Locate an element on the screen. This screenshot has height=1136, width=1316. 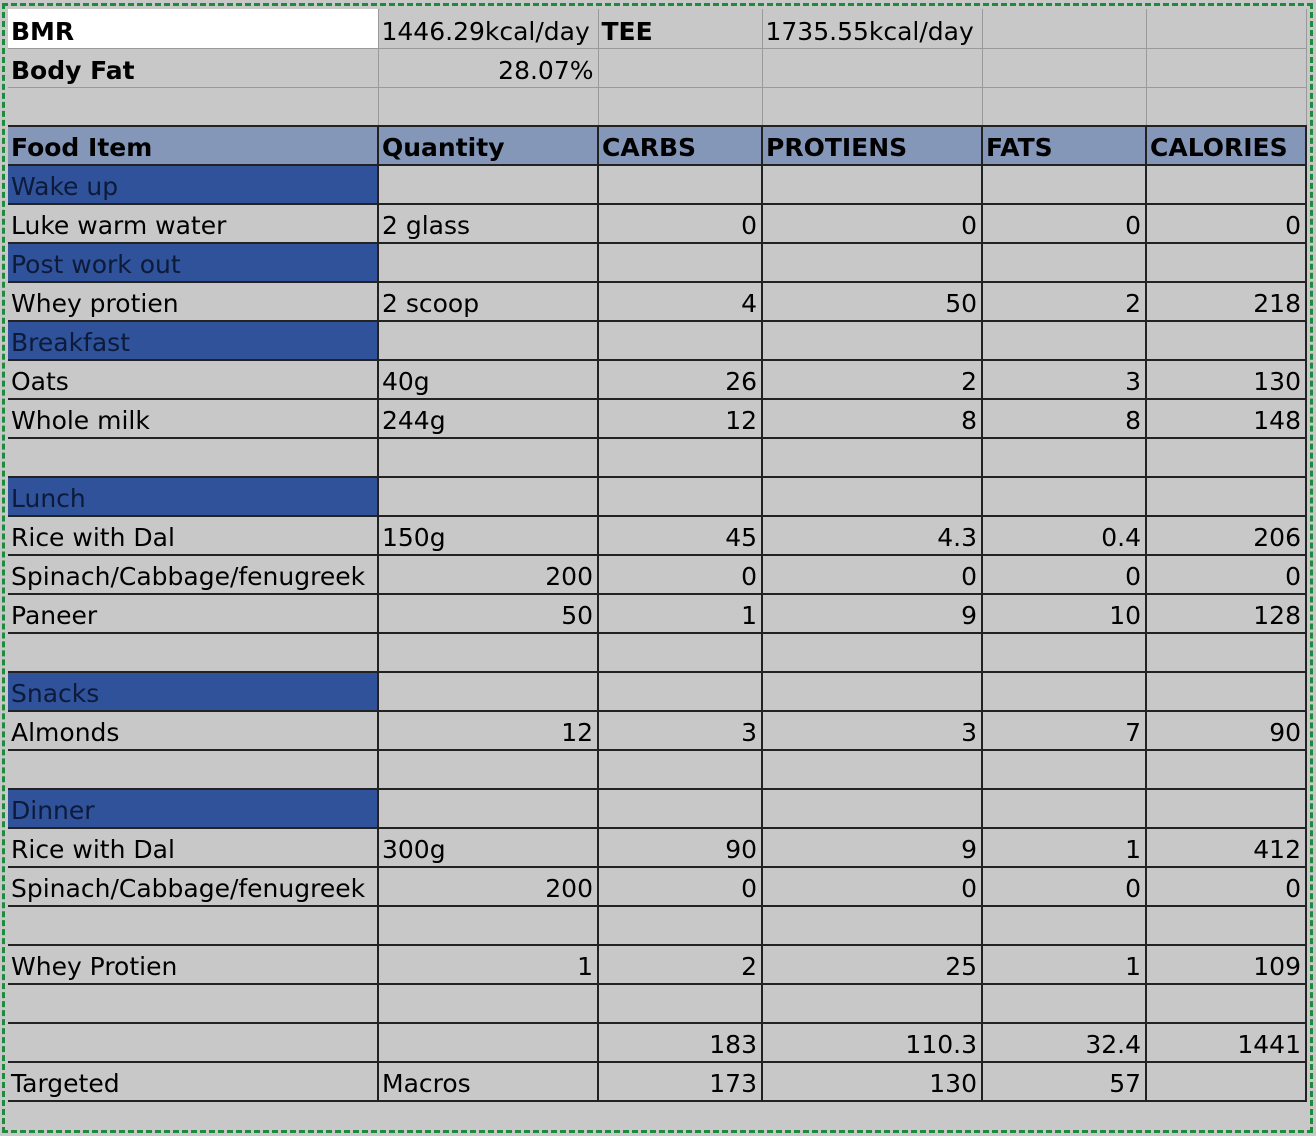
quantity-cell: Macros is located at coordinates (488, 1082).